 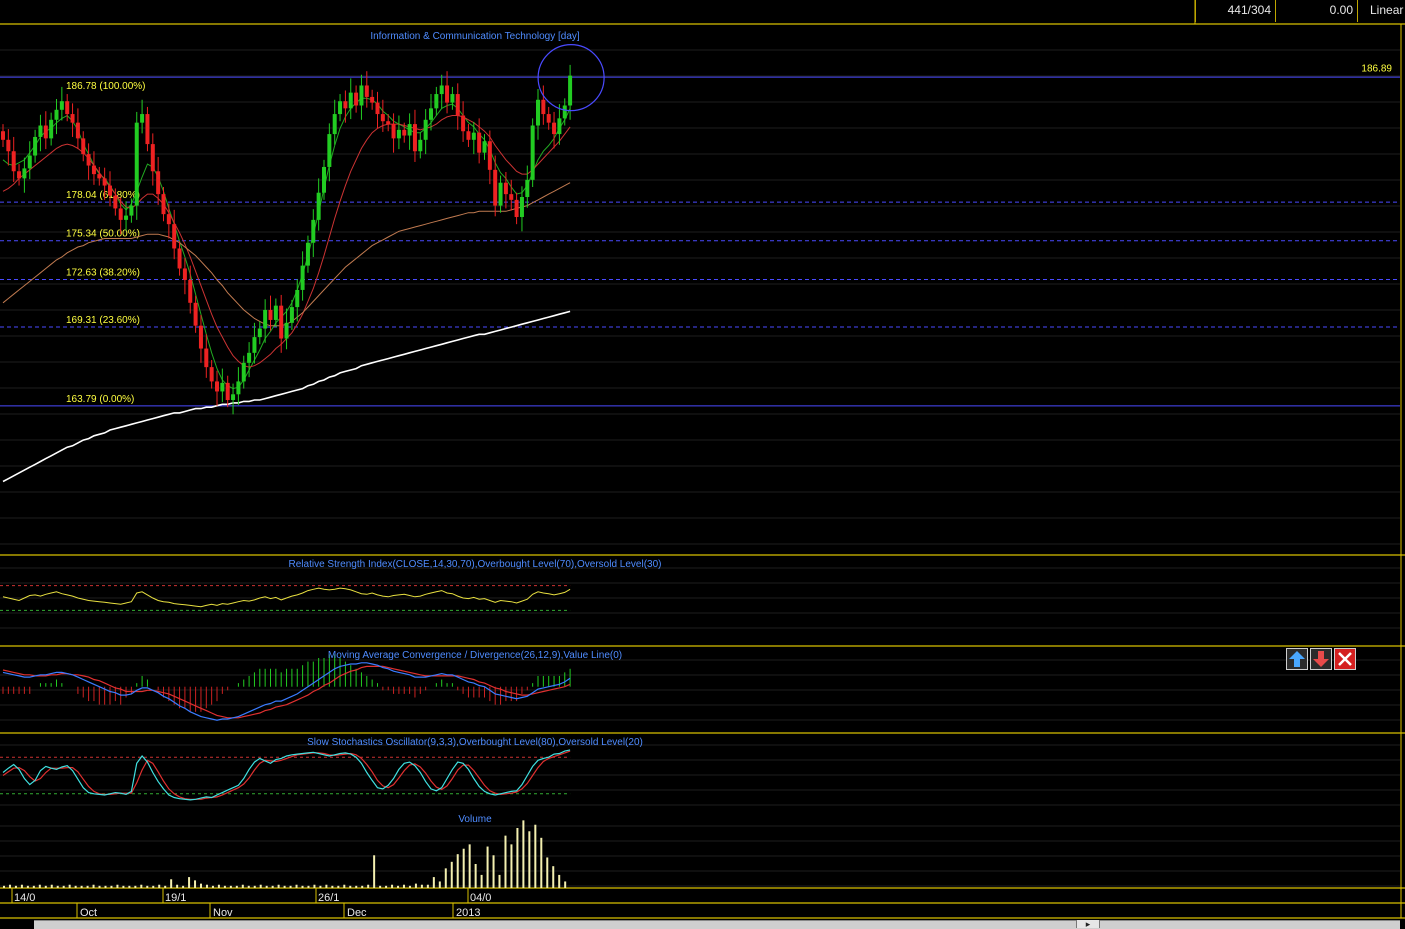 I want to click on date-tick-label: 04/0, so click(x=480, y=898).